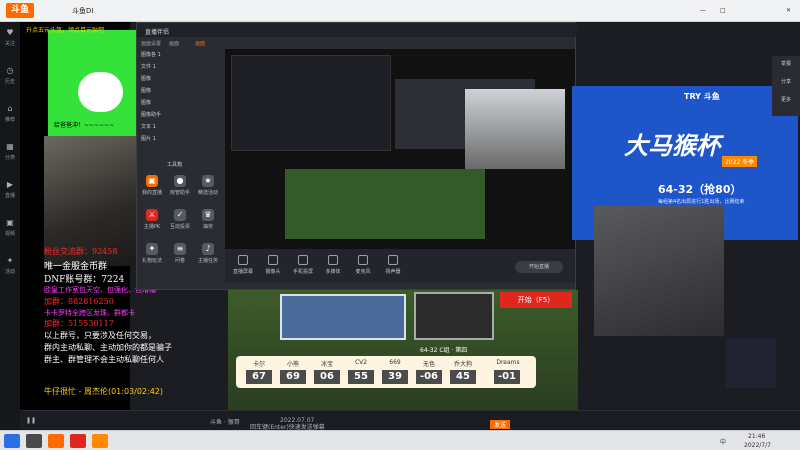 Image resolution: width=800 pixels, height=450 pixels. Describe the element at coordinates (243, 265) in the screenshot. I see `btool-screen: 直播屏幕` at that location.